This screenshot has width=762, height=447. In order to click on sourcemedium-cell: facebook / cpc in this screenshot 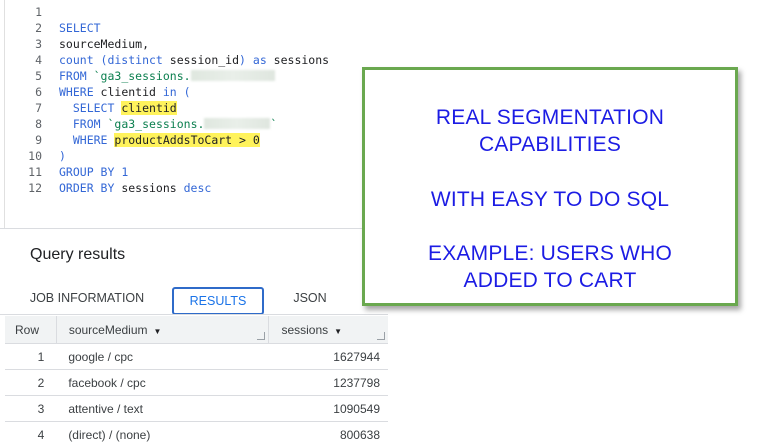, I will do `click(162, 383)`.